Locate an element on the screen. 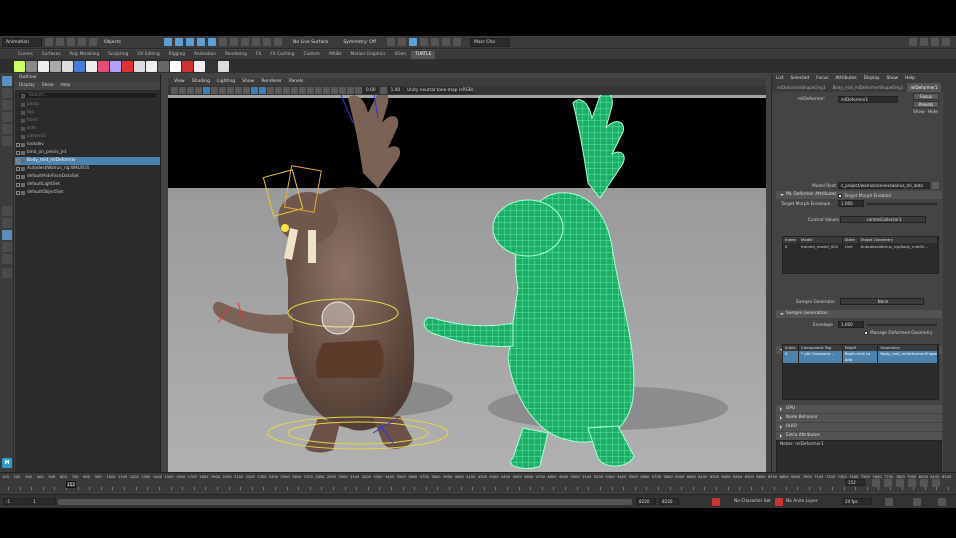 This screenshot has height=538, width=956. shelf-tab-curves: Curves is located at coordinates (25, 55).